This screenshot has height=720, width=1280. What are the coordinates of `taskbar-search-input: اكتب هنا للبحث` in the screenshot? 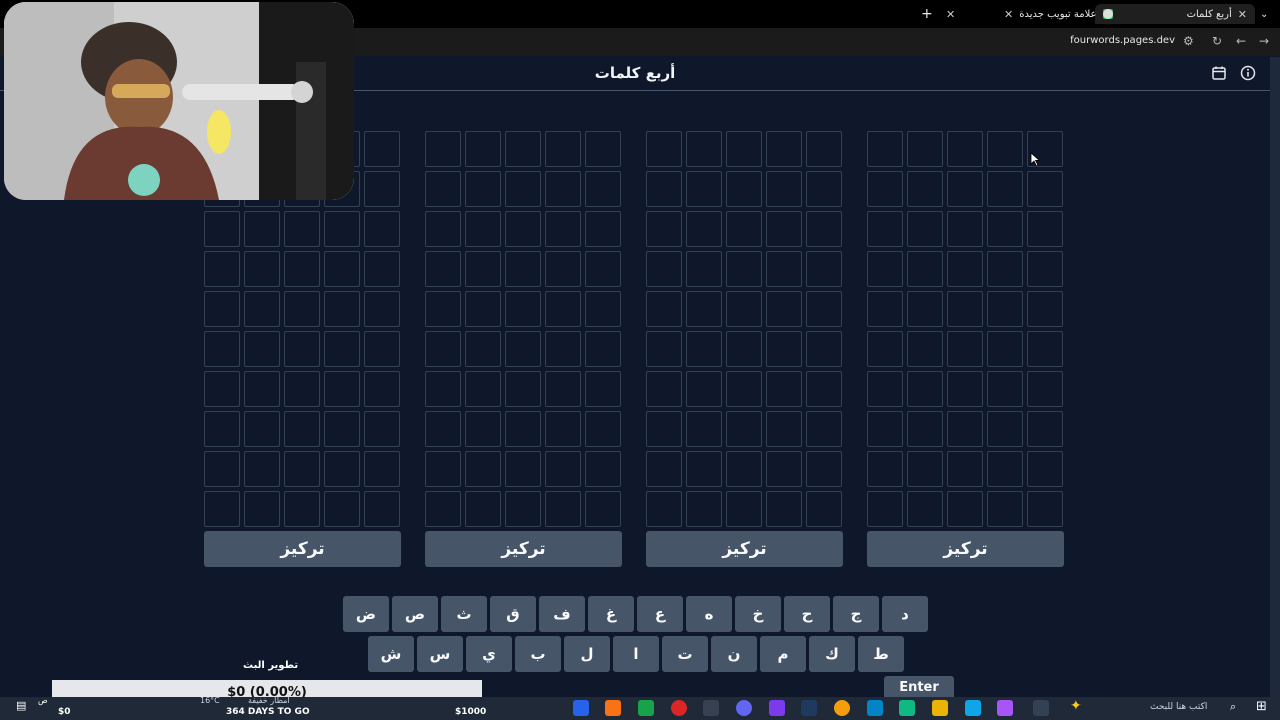 It's located at (1178, 707).